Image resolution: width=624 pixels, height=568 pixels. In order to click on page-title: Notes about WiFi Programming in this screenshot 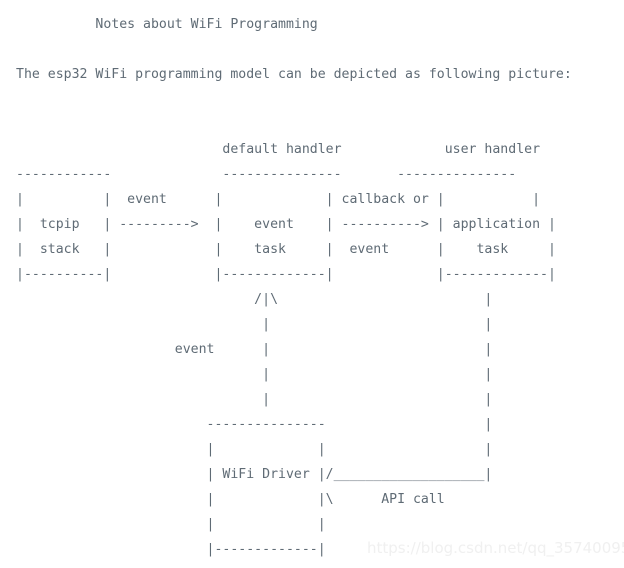, I will do `click(167, 24)`.